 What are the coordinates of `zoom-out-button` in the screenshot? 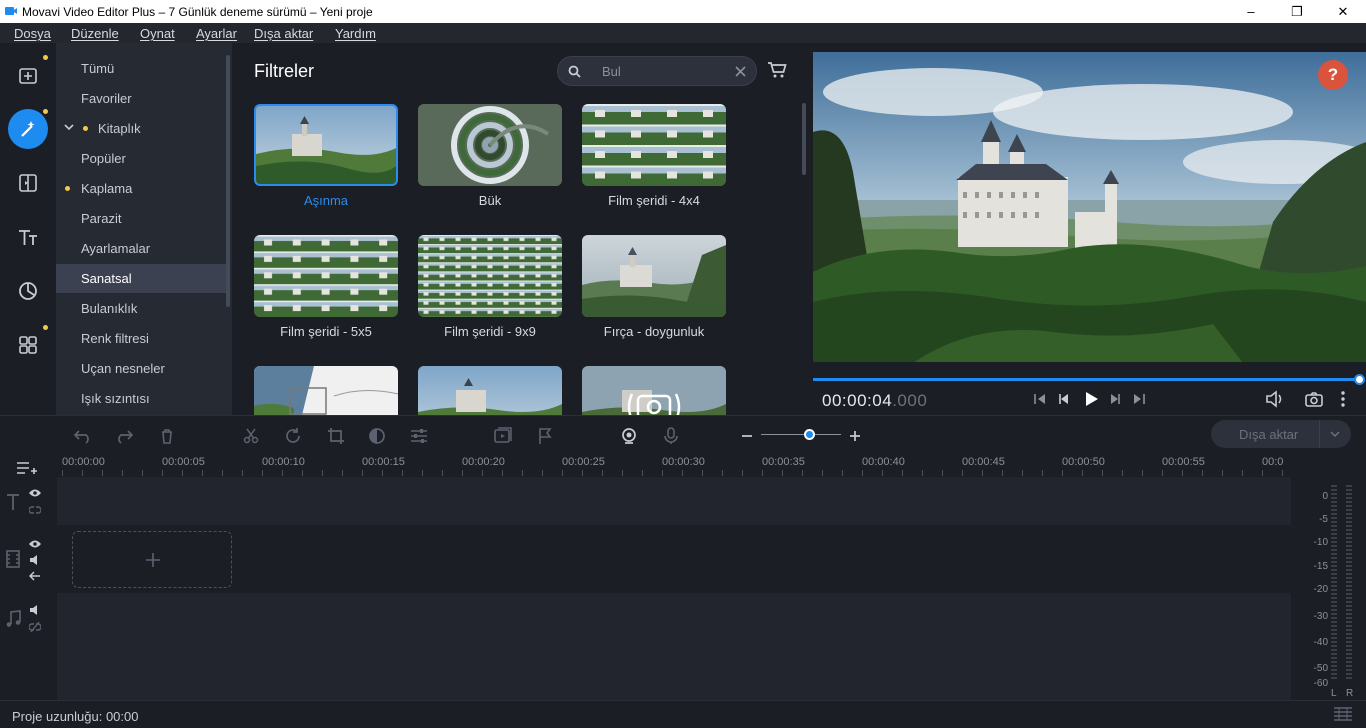 It's located at (747, 436).